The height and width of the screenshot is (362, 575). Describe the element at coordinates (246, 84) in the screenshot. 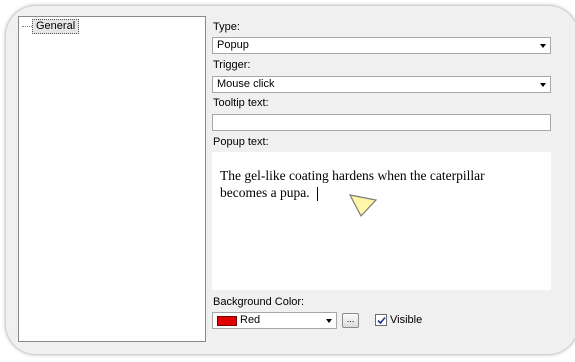

I see `trigger-value: Mouse click` at that location.